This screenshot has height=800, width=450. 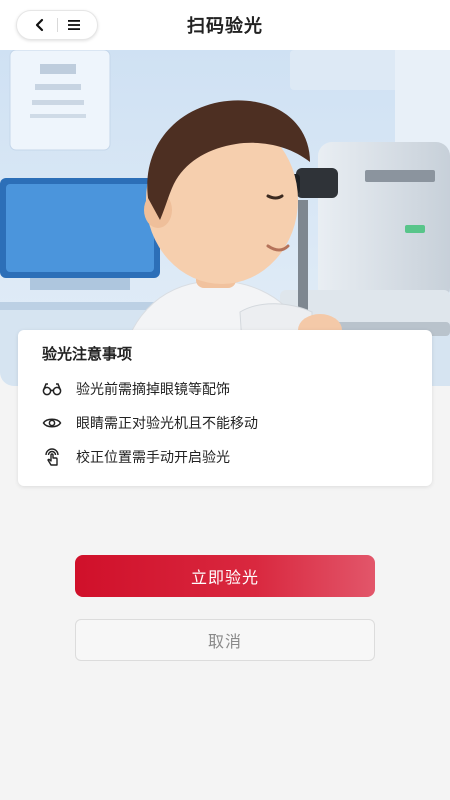 What do you see at coordinates (167, 424) in the screenshot?
I see `notice-text: 眼睛需正对验光机且不能移动` at bounding box center [167, 424].